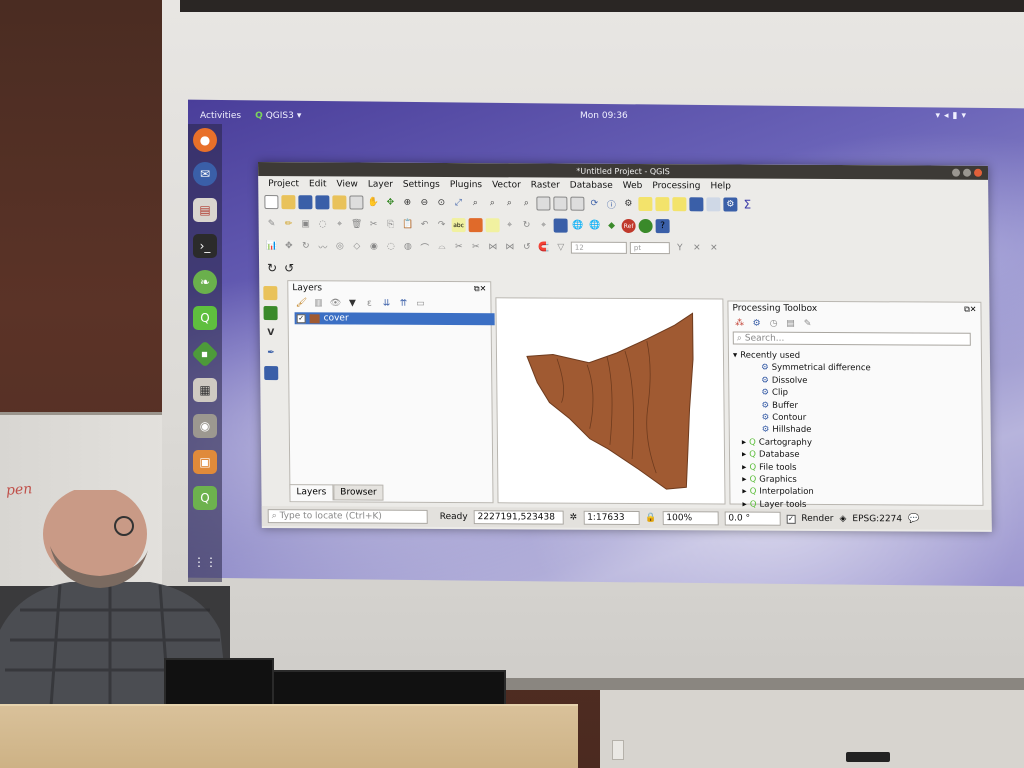 The width and height of the screenshot is (1024, 768). What do you see at coordinates (289, 224) in the screenshot?
I see `toggle-editing-icon: ✏` at bounding box center [289, 224].